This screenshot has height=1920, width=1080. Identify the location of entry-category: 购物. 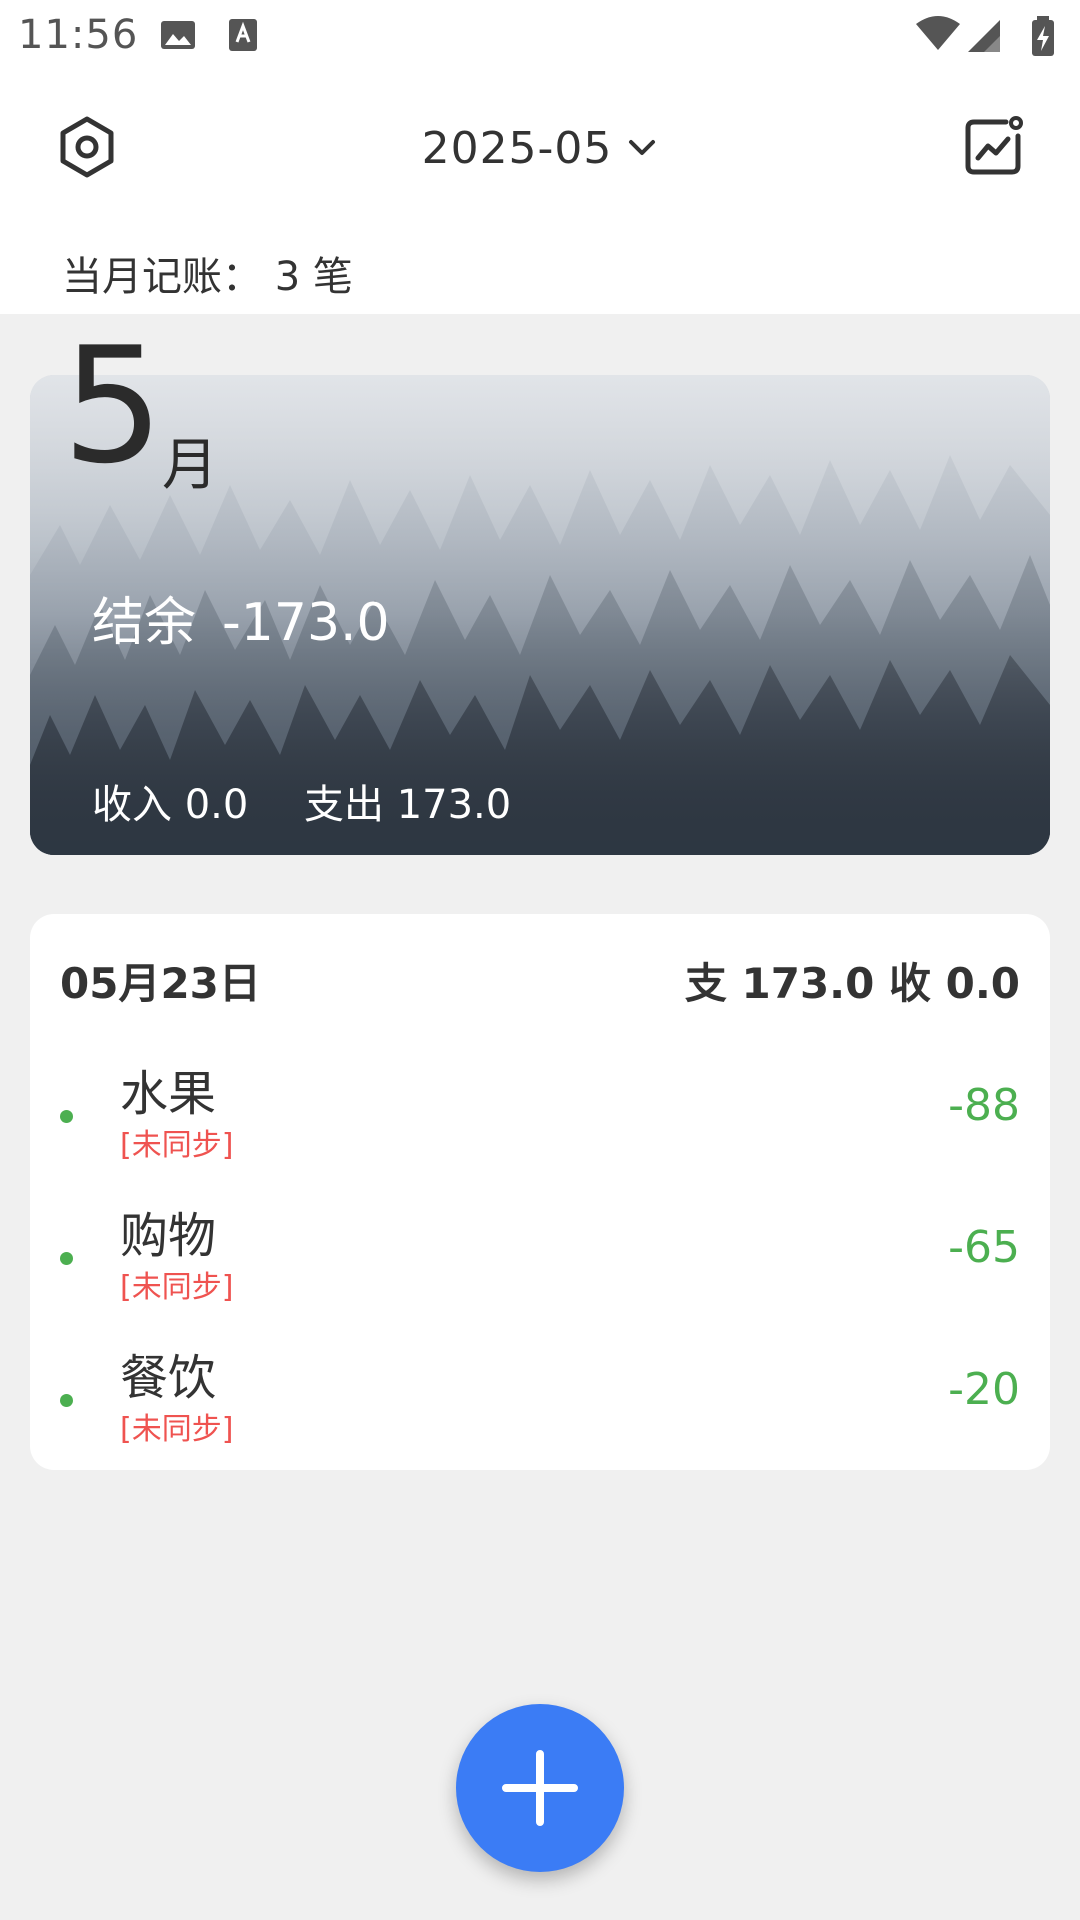
(168, 1236).